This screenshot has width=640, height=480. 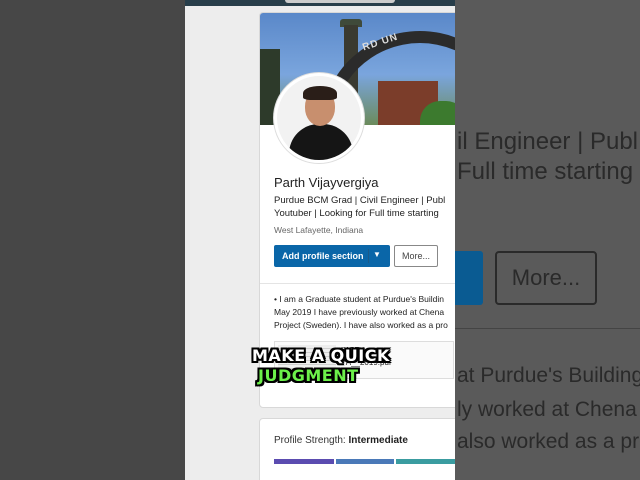 What do you see at coordinates (319, 230) in the screenshot?
I see `profile-location: West Lafayette, Indiana` at bounding box center [319, 230].